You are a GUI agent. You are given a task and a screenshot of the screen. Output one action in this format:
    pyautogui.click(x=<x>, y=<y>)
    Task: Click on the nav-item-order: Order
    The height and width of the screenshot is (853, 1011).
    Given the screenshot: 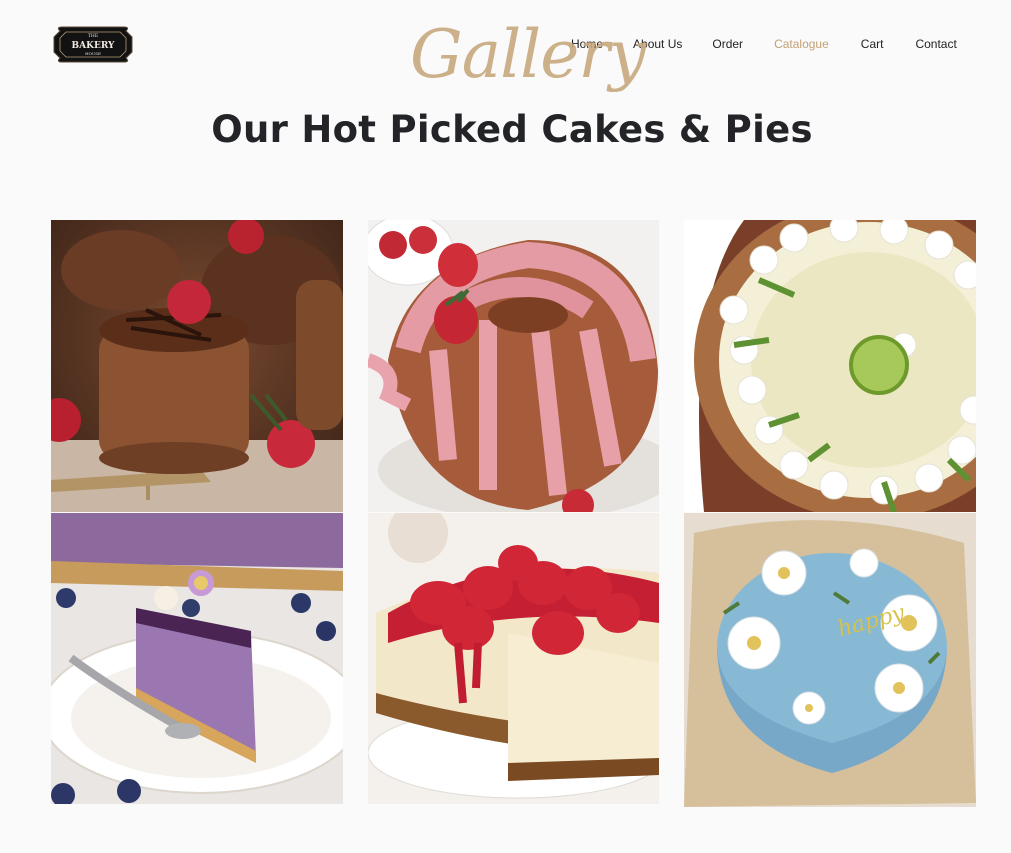 What is the action you would take?
    pyautogui.click(x=727, y=44)
    